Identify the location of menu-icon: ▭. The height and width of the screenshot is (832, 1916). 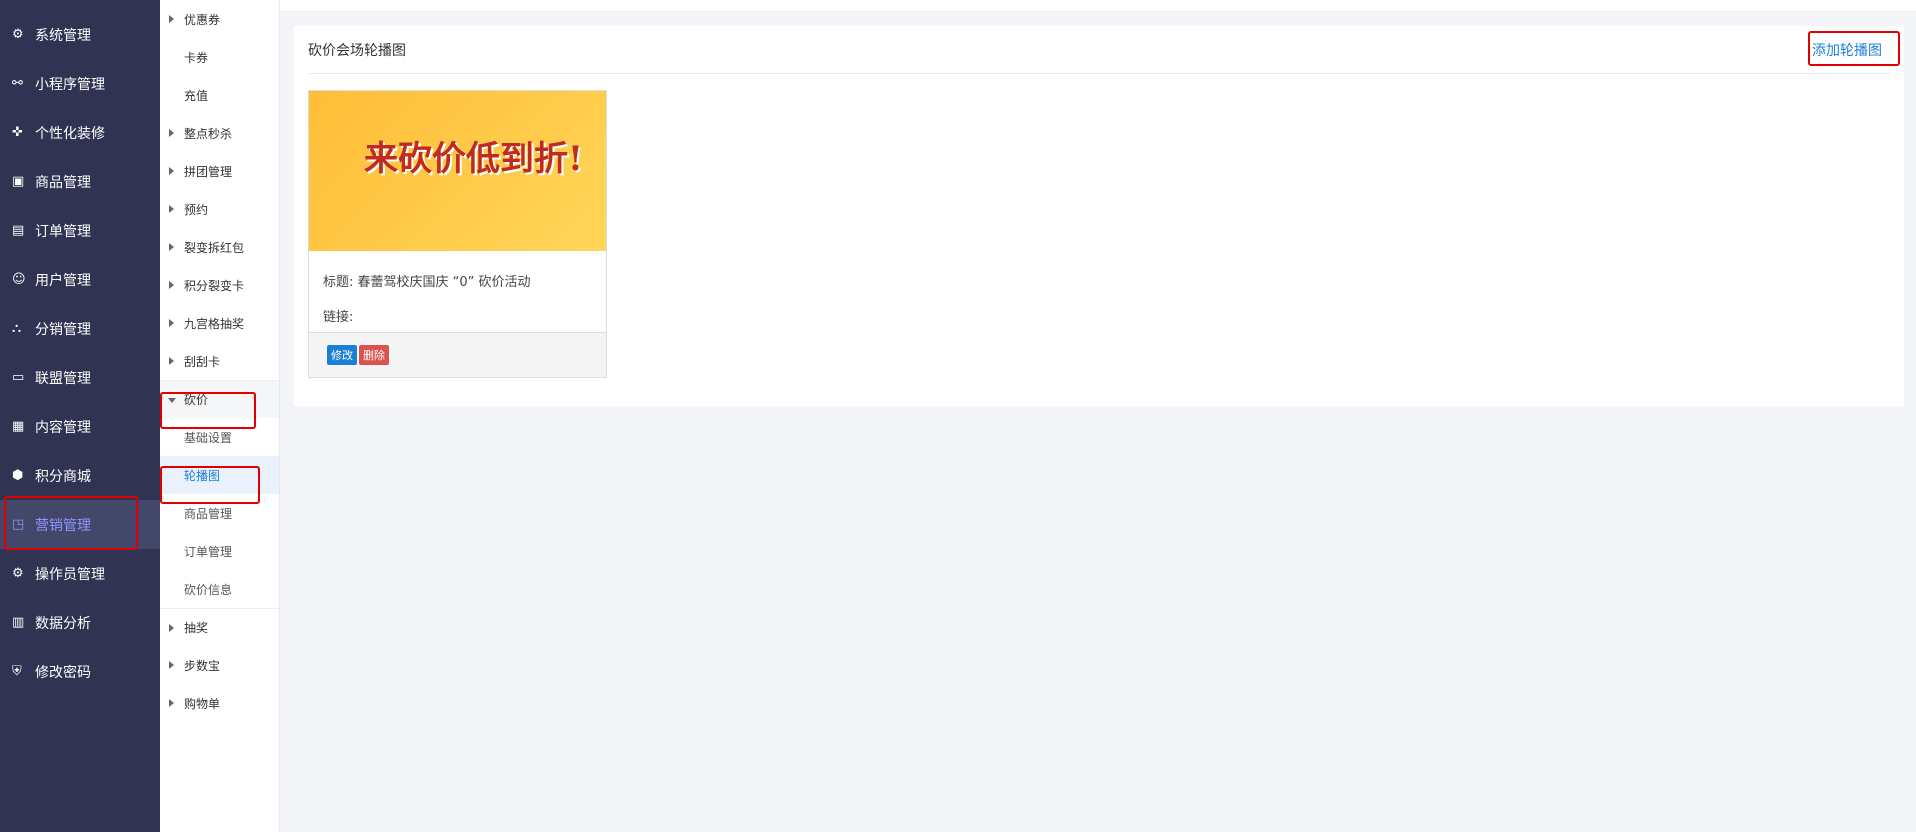
(18, 377).